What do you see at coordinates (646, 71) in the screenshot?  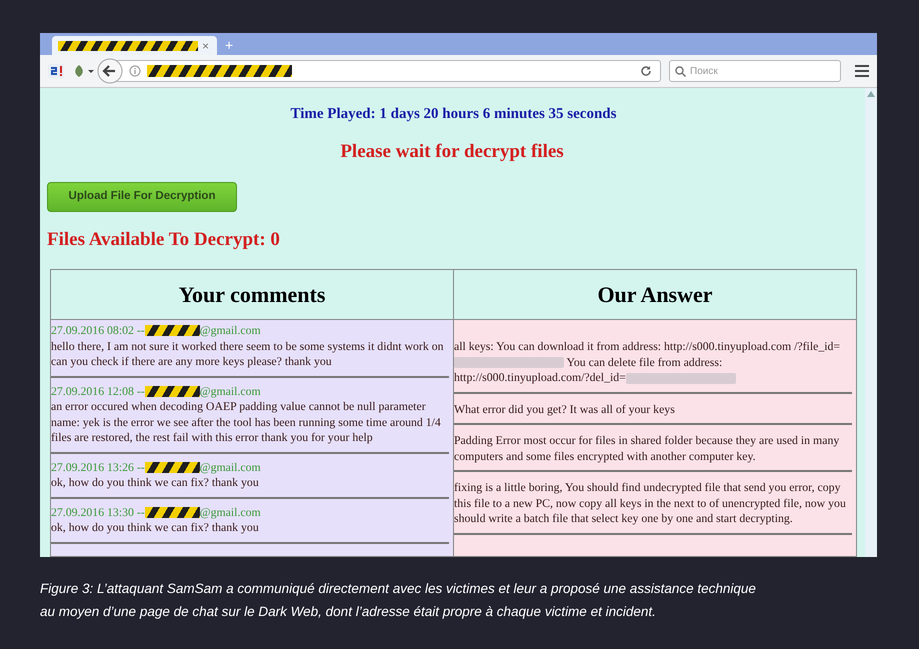 I see `reload-icon` at bounding box center [646, 71].